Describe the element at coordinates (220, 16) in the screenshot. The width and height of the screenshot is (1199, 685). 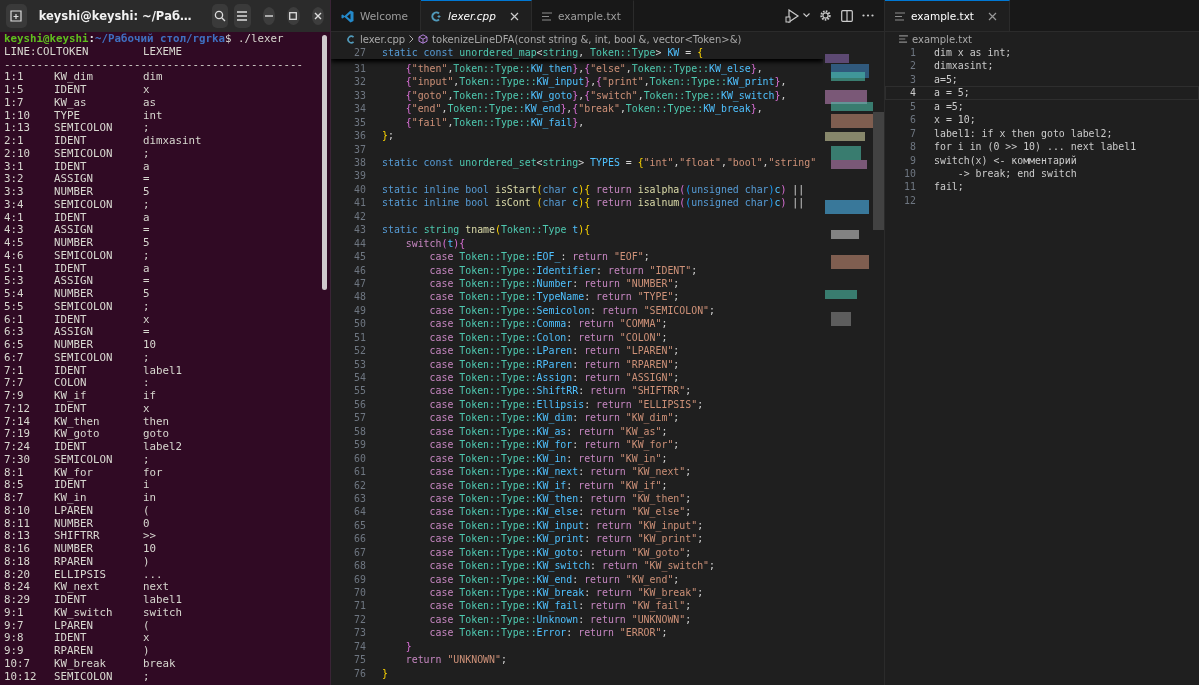
I see `search-button` at that location.